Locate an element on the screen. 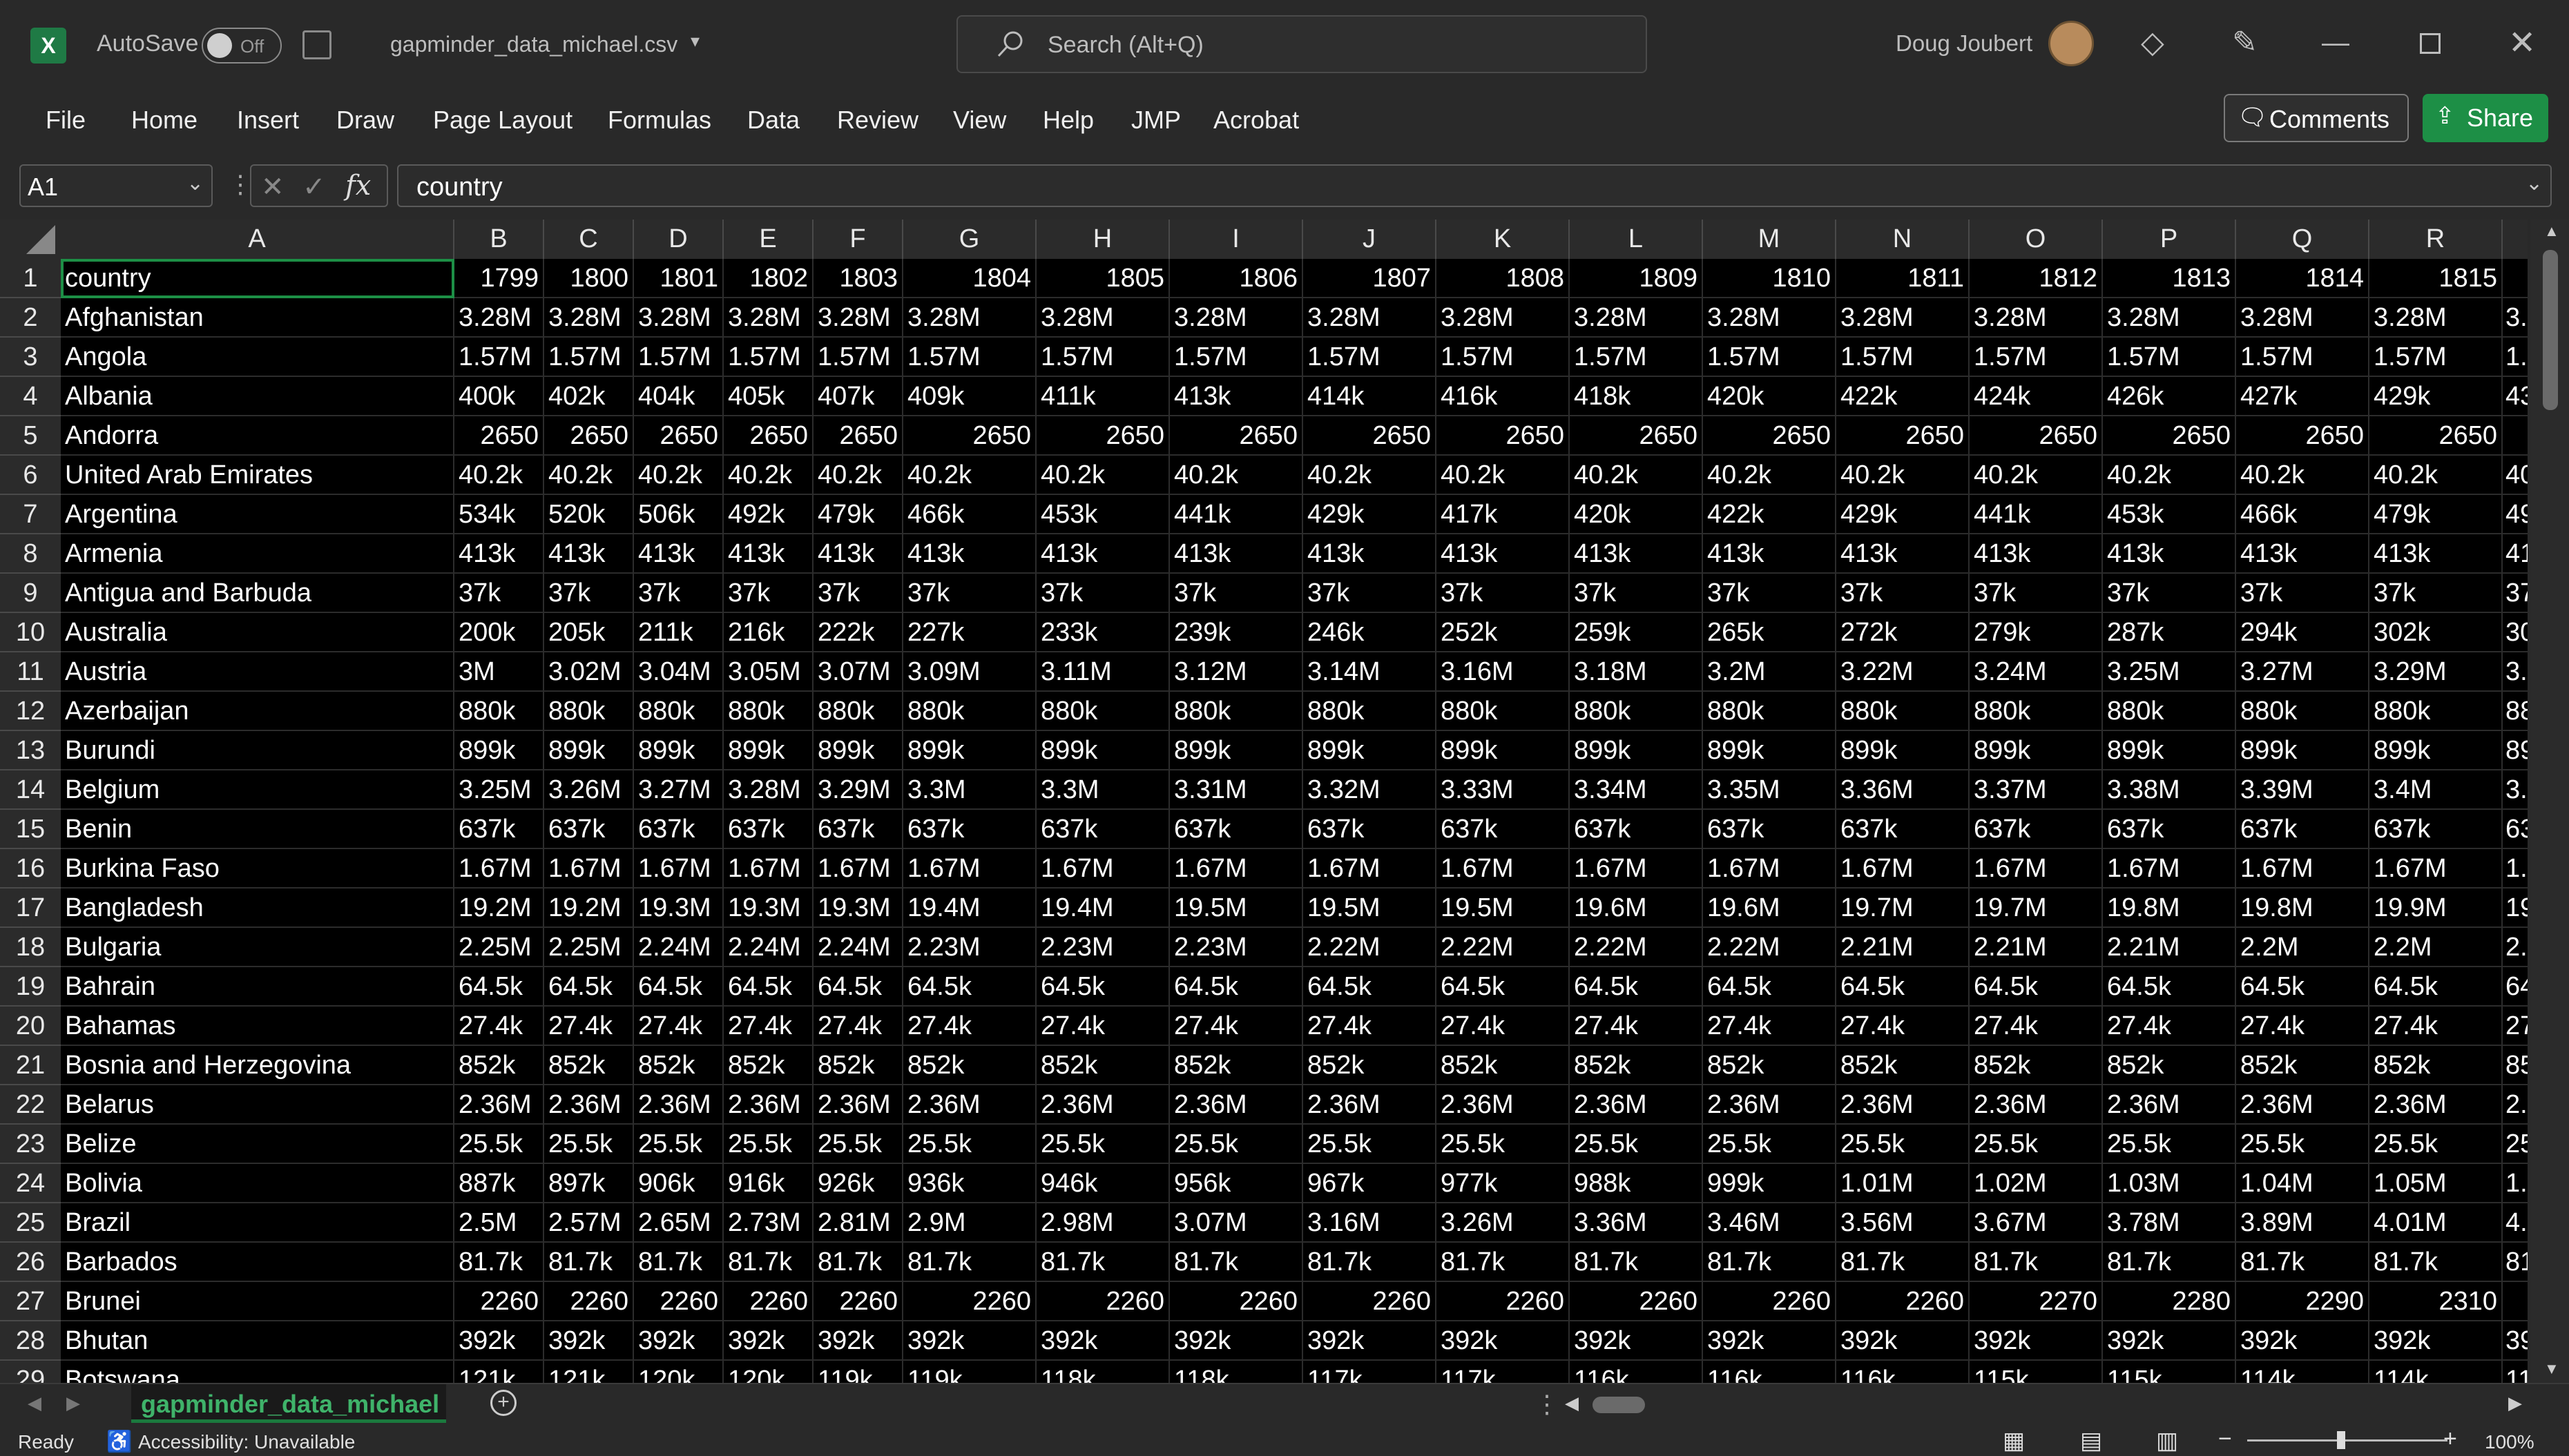 Image resolution: width=2569 pixels, height=1456 pixels. row-header: 11 is located at coordinates (30, 672).